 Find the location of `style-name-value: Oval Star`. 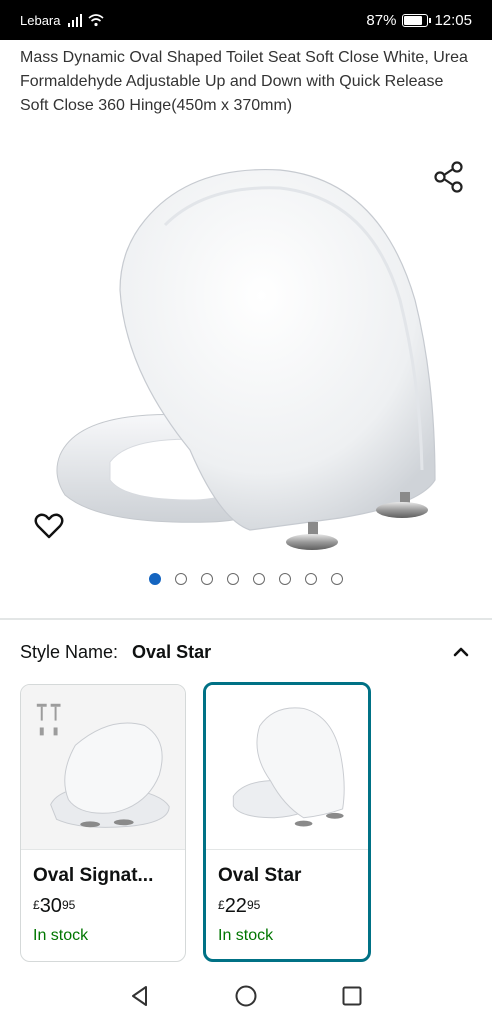

style-name-value: Oval Star is located at coordinates (172, 651).